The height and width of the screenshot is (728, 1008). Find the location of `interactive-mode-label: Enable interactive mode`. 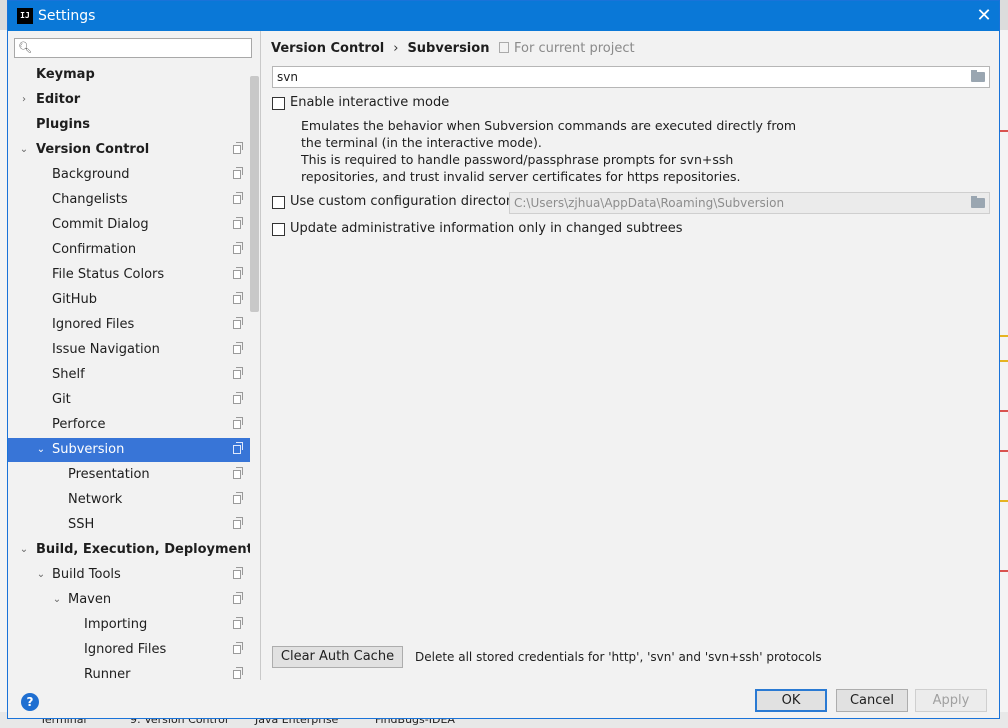

interactive-mode-label: Enable interactive mode is located at coordinates (370, 102).